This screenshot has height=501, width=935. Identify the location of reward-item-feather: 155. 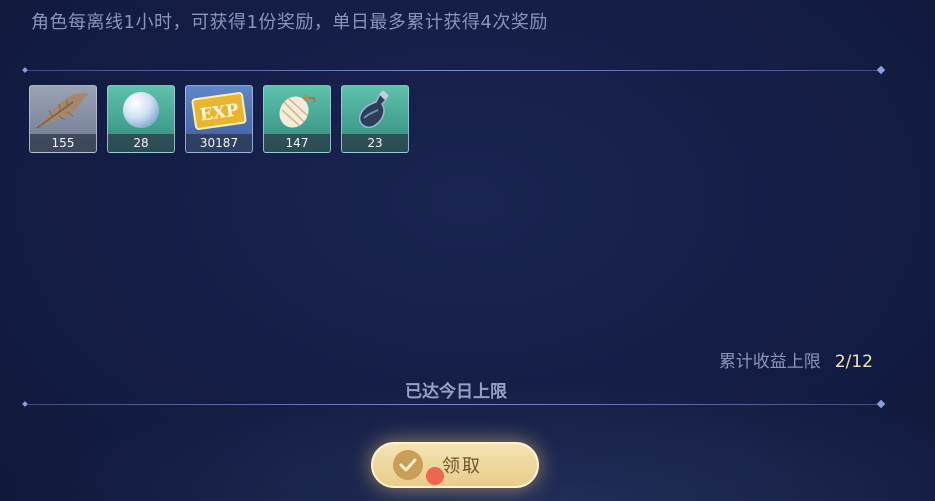
(63, 119).